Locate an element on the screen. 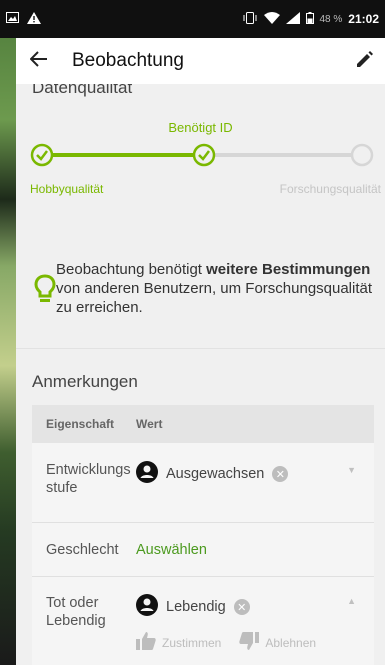 This screenshot has width=385, height=665. battery-percent: 48 % is located at coordinates (331, 19).